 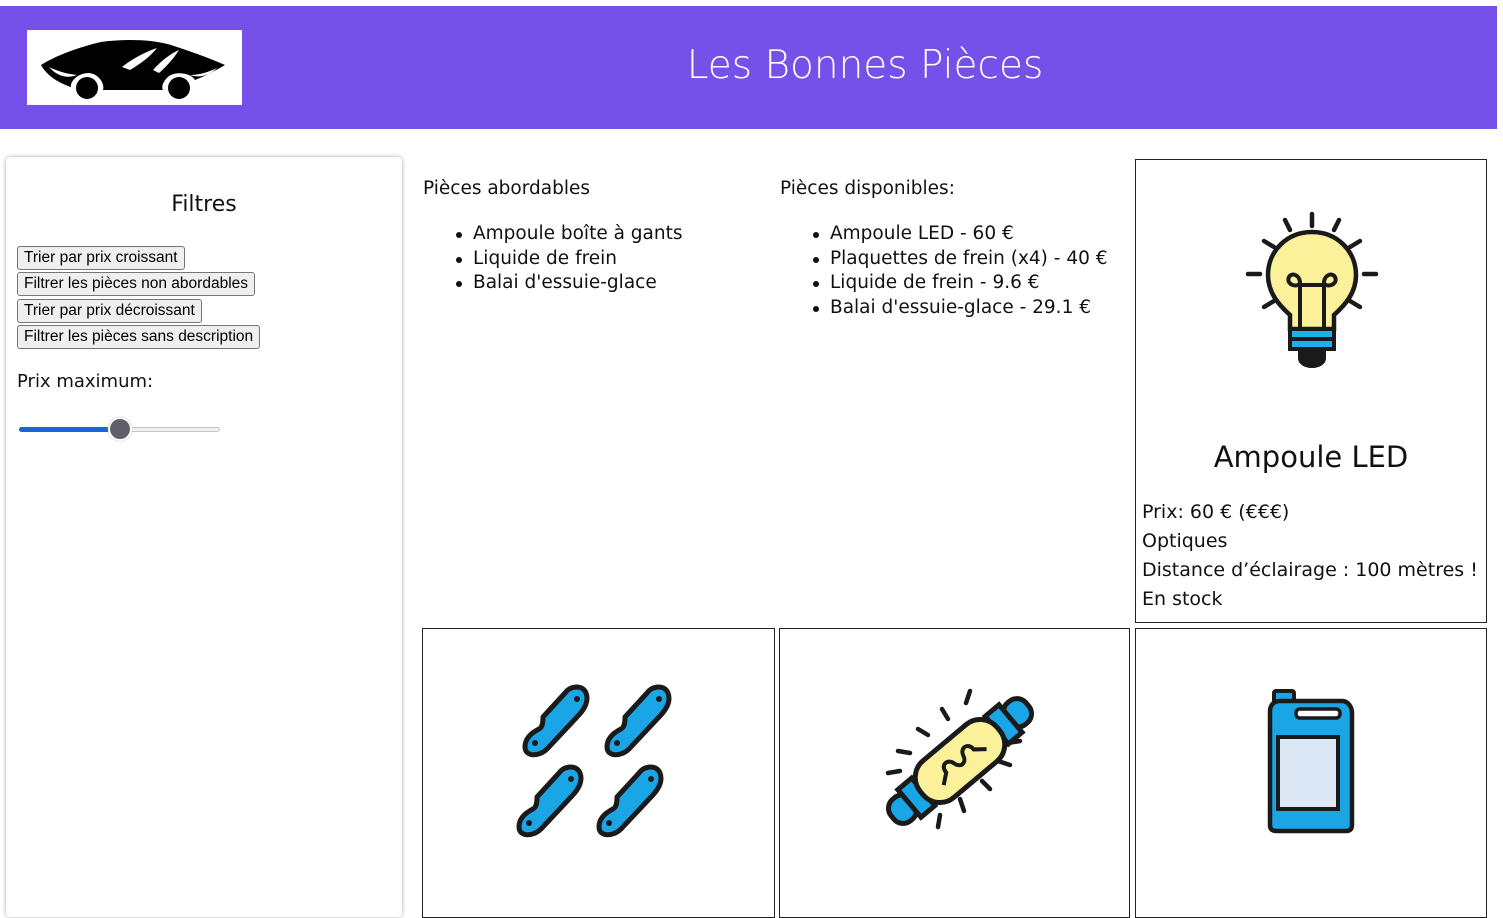 I want to click on slider-fill, so click(x=69, y=429).